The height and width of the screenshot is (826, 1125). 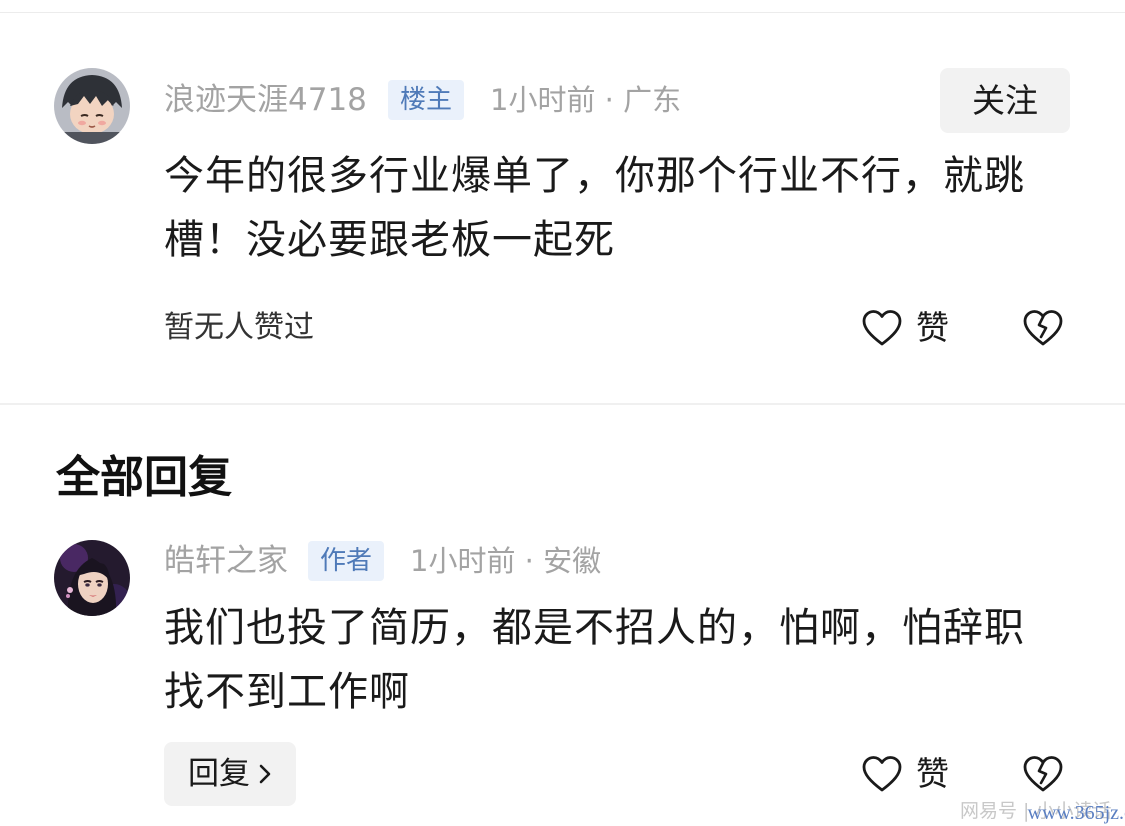 I want to click on chevron-right-icon, so click(x=265, y=774).